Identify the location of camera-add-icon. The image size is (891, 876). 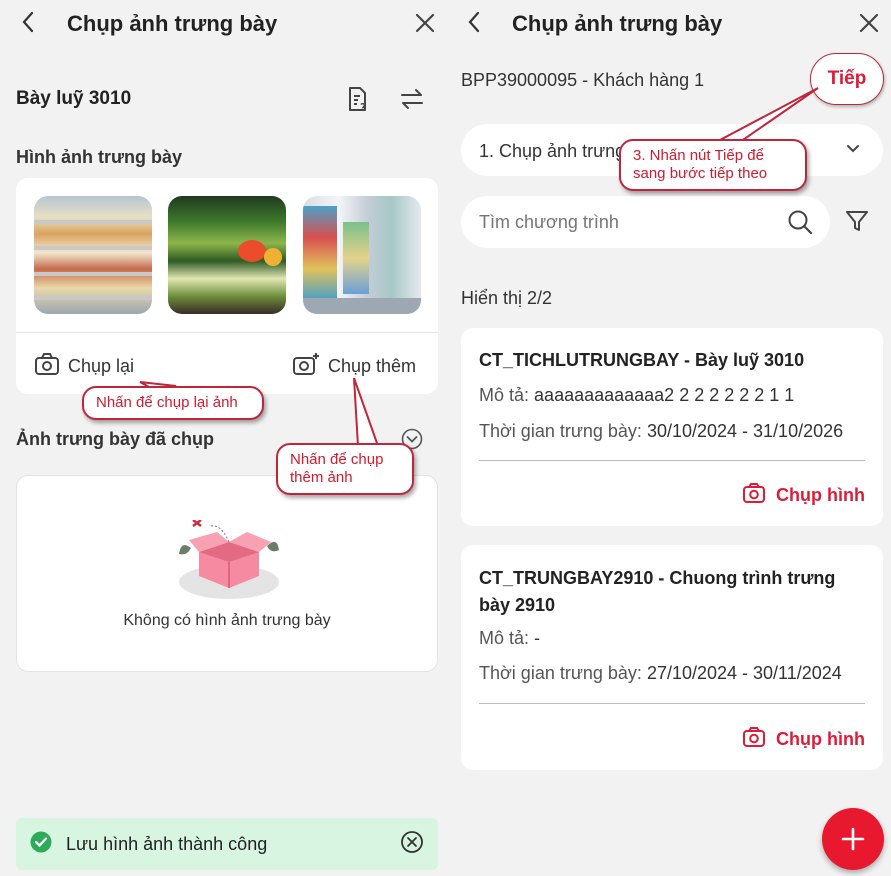
(306, 366).